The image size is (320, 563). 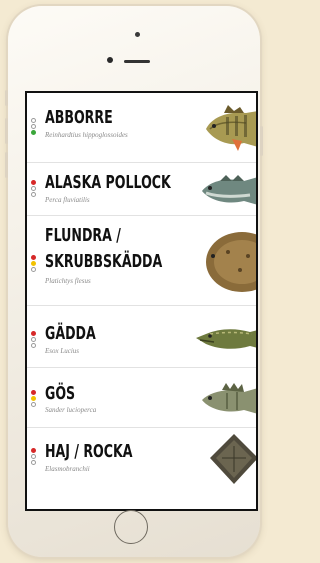 I want to click on fish-latin-name: Reinhardtius hippoglossoides, so click(x=86, y=135).